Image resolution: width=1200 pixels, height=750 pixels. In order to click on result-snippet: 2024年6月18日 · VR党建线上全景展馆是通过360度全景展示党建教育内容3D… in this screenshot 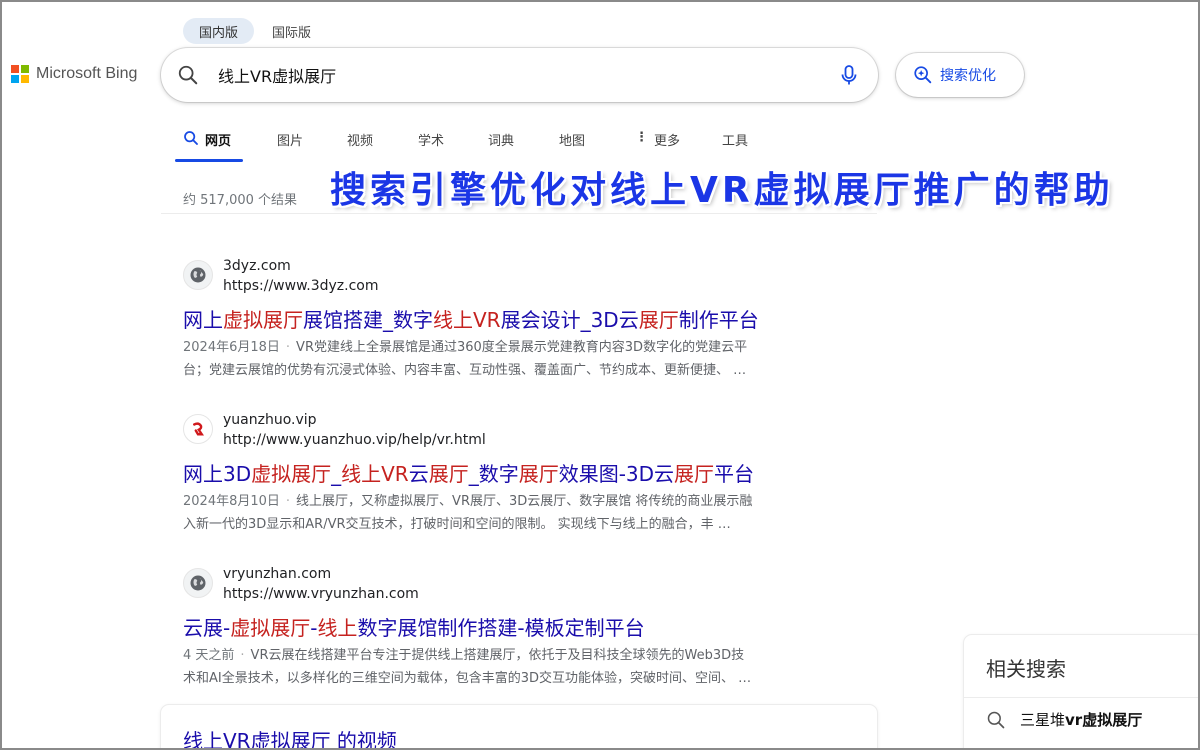, I will do `click(465, 359)`.